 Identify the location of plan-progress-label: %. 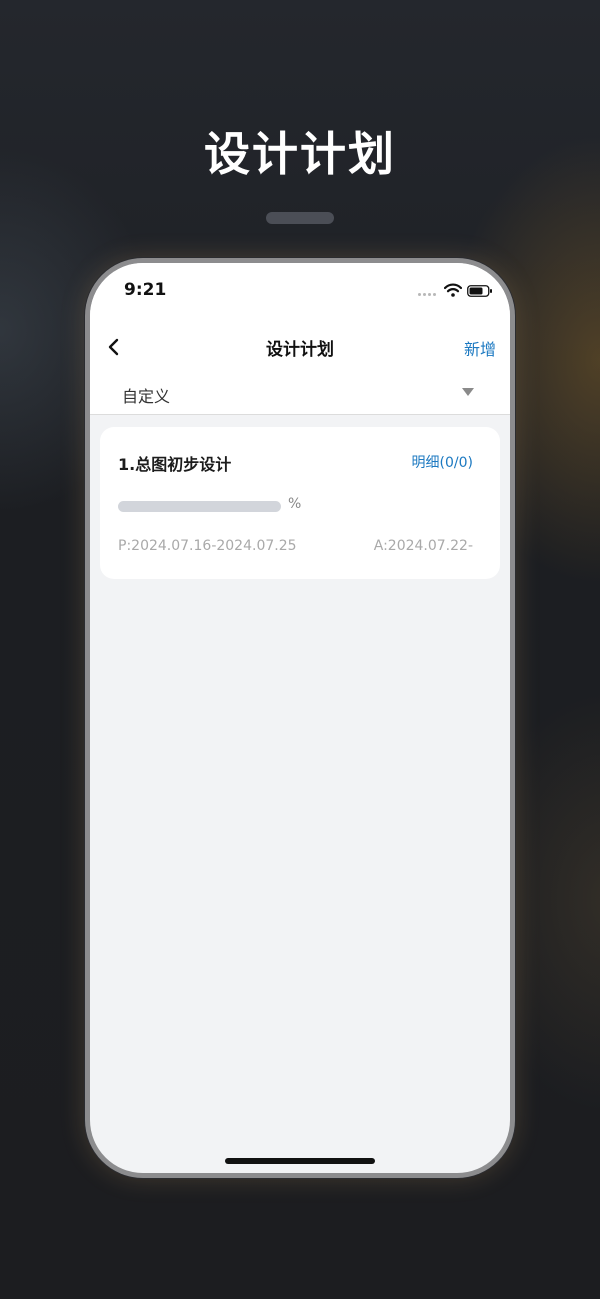
(295, 504).